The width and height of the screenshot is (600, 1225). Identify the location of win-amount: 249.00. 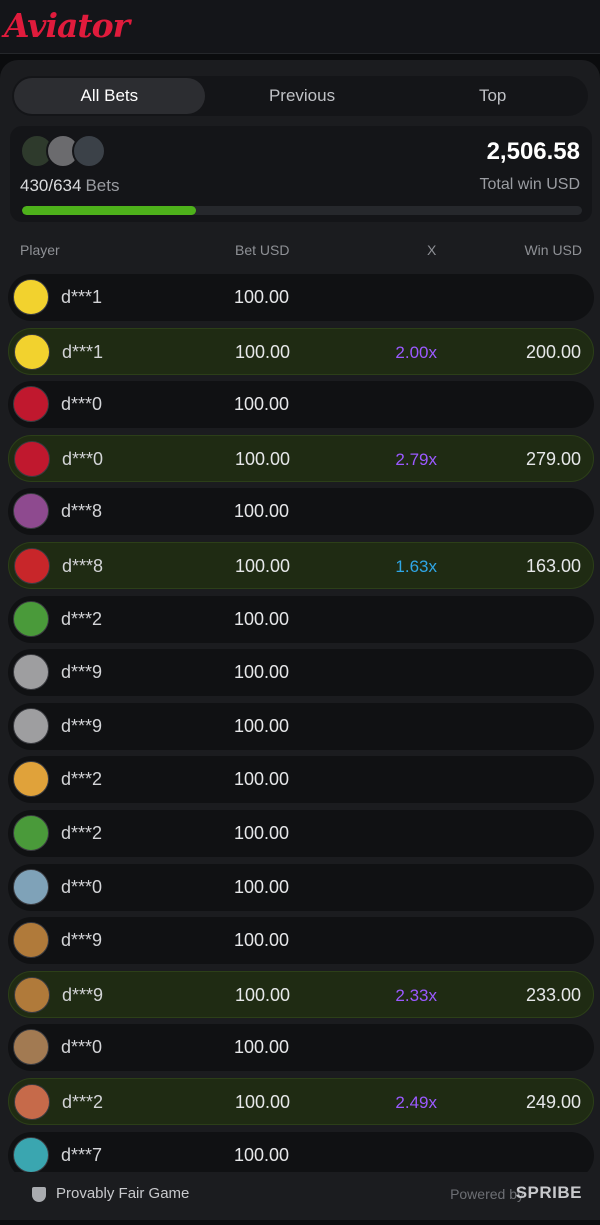
(553, 1101).